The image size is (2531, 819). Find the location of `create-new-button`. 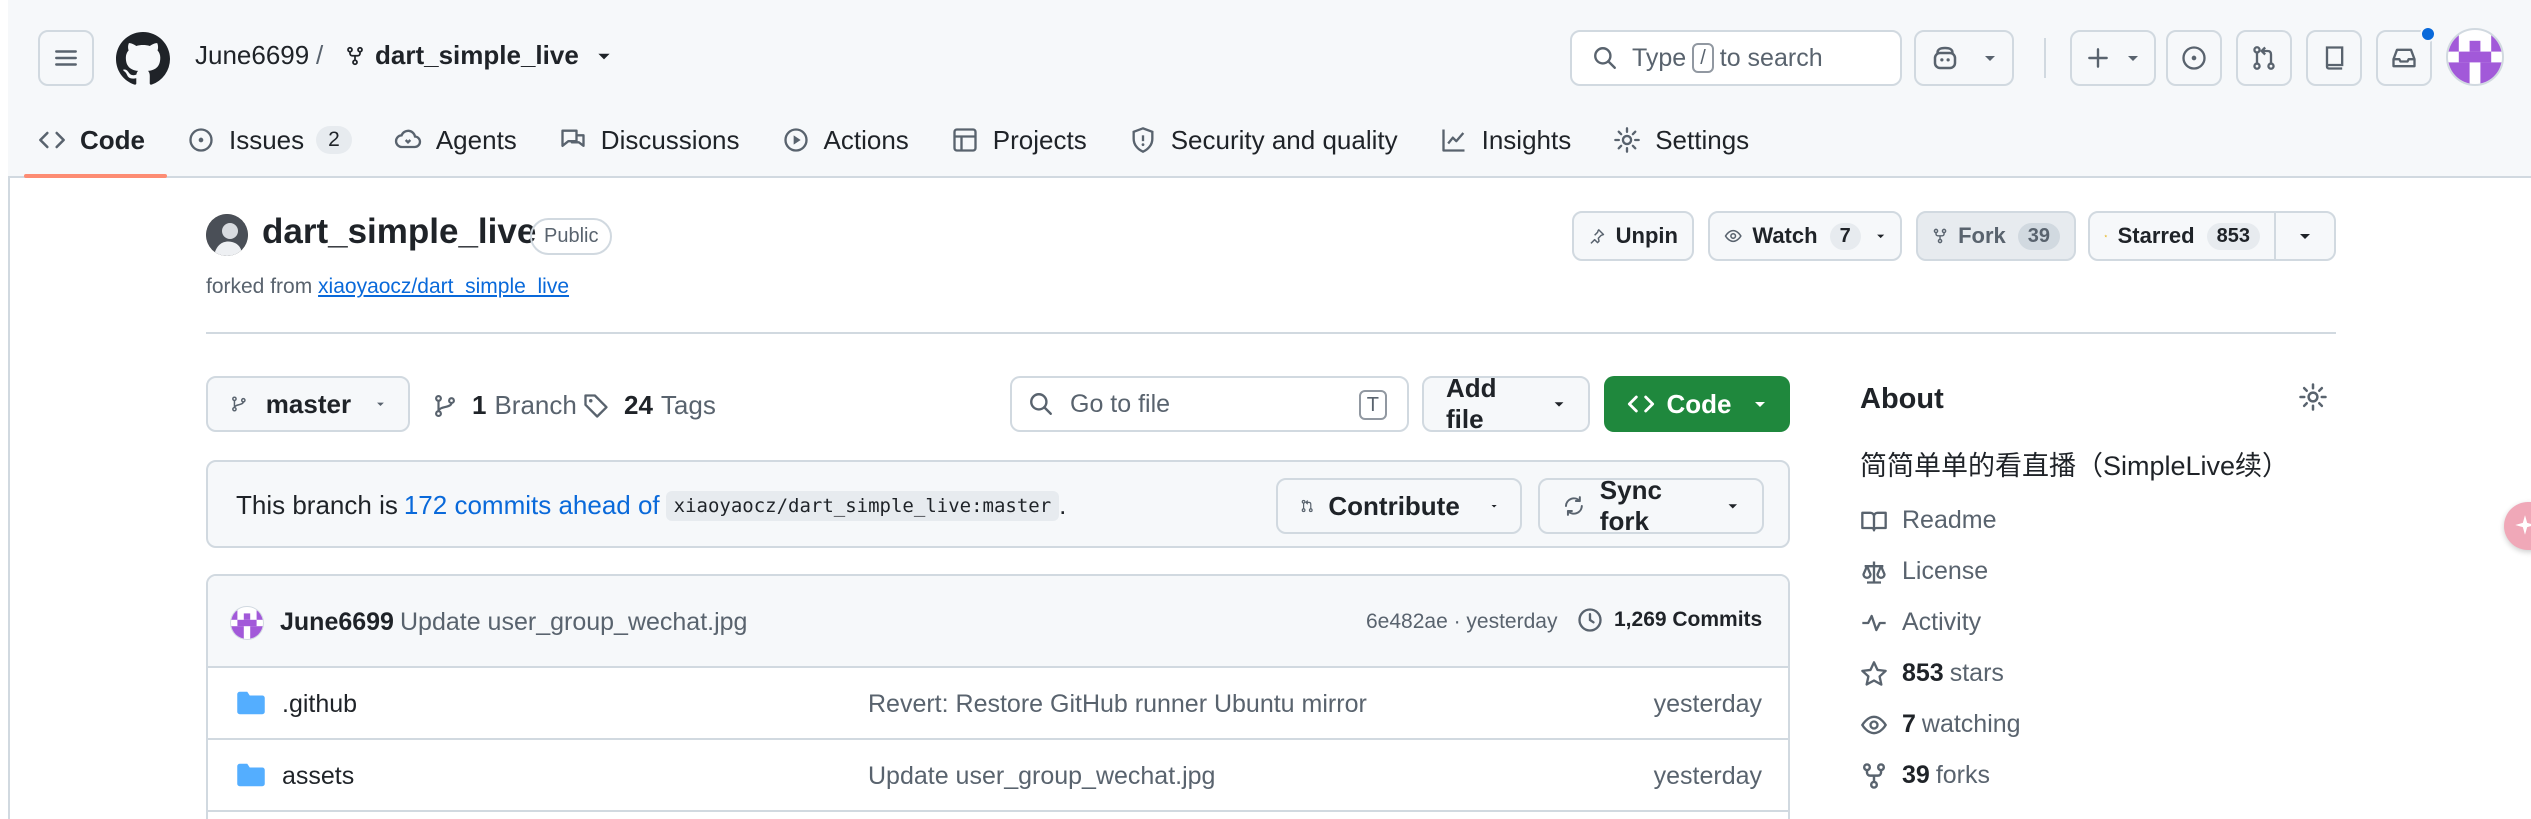

create-new-button is located at coordinates (2113, 58).